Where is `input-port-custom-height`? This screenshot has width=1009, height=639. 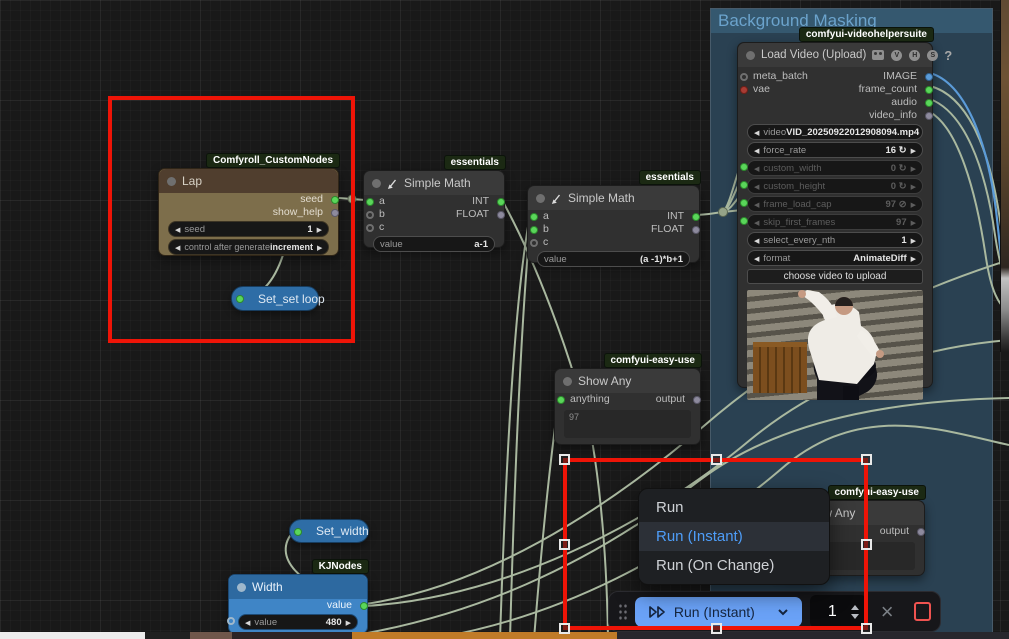 input-port-custom-height is located at coordinates (744, 185).